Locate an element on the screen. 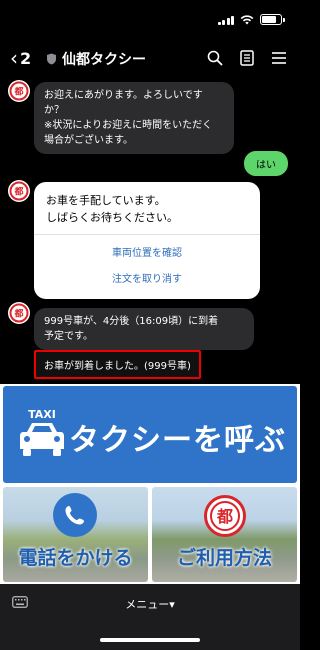 Image resolution: width=320 pixels, height=650 pixels. bottom-bar: メニュー▾ is located at coordinates (150, 617).